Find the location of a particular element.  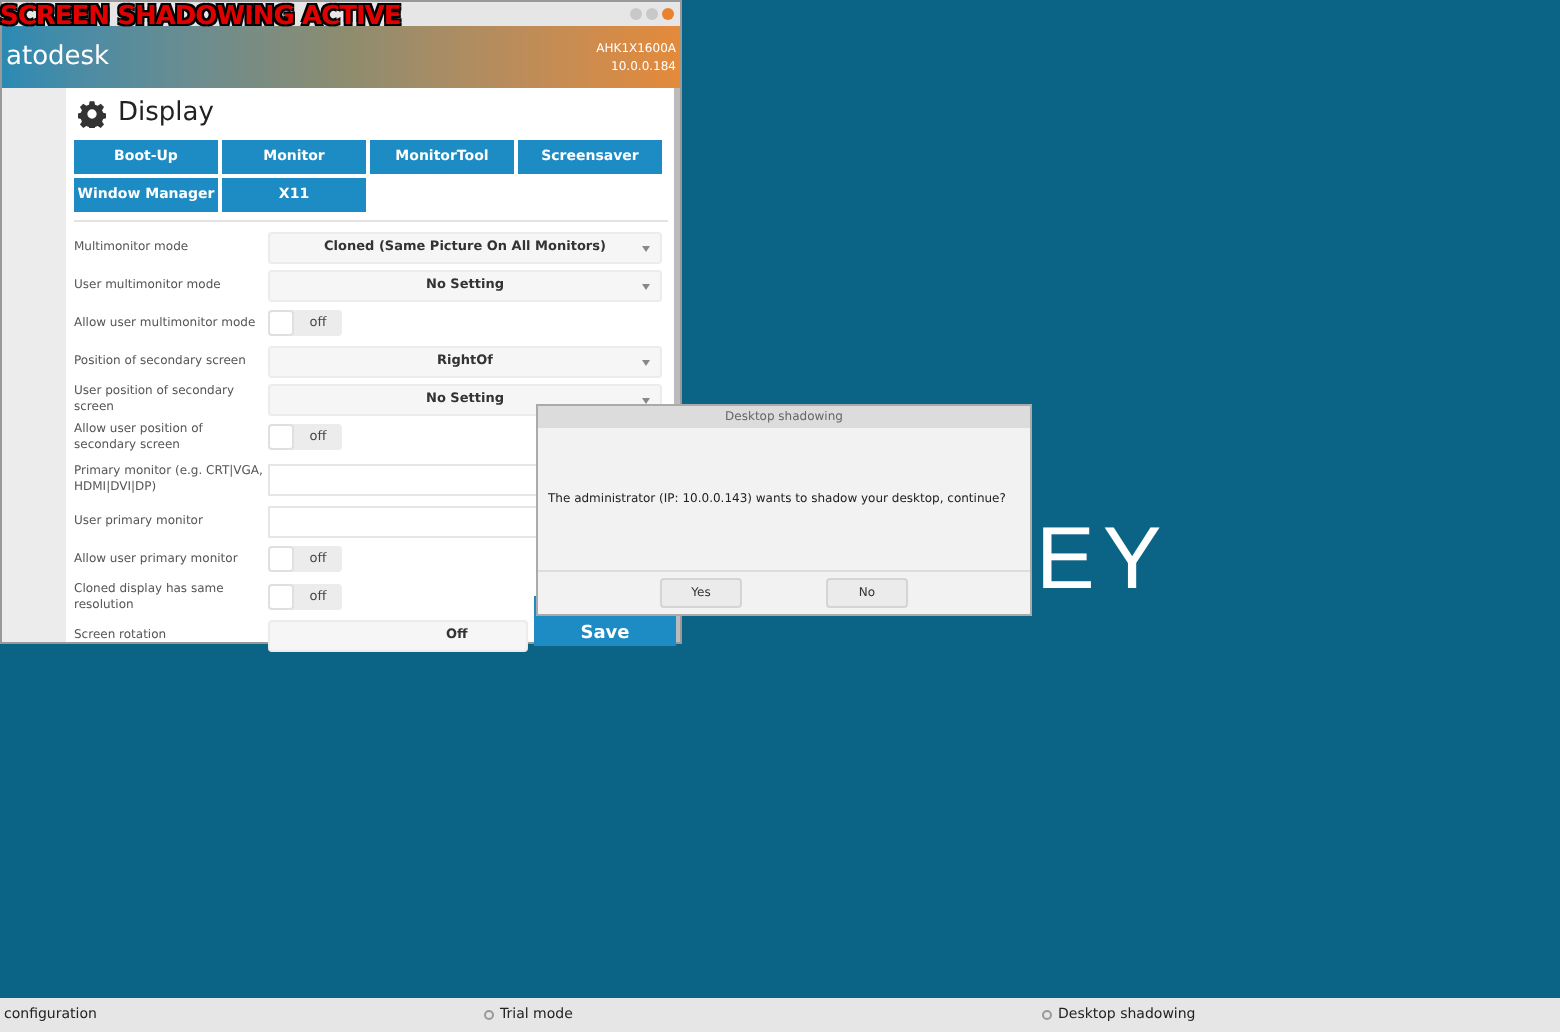

desktop-text: EY is located at coordinates (1103, 560).